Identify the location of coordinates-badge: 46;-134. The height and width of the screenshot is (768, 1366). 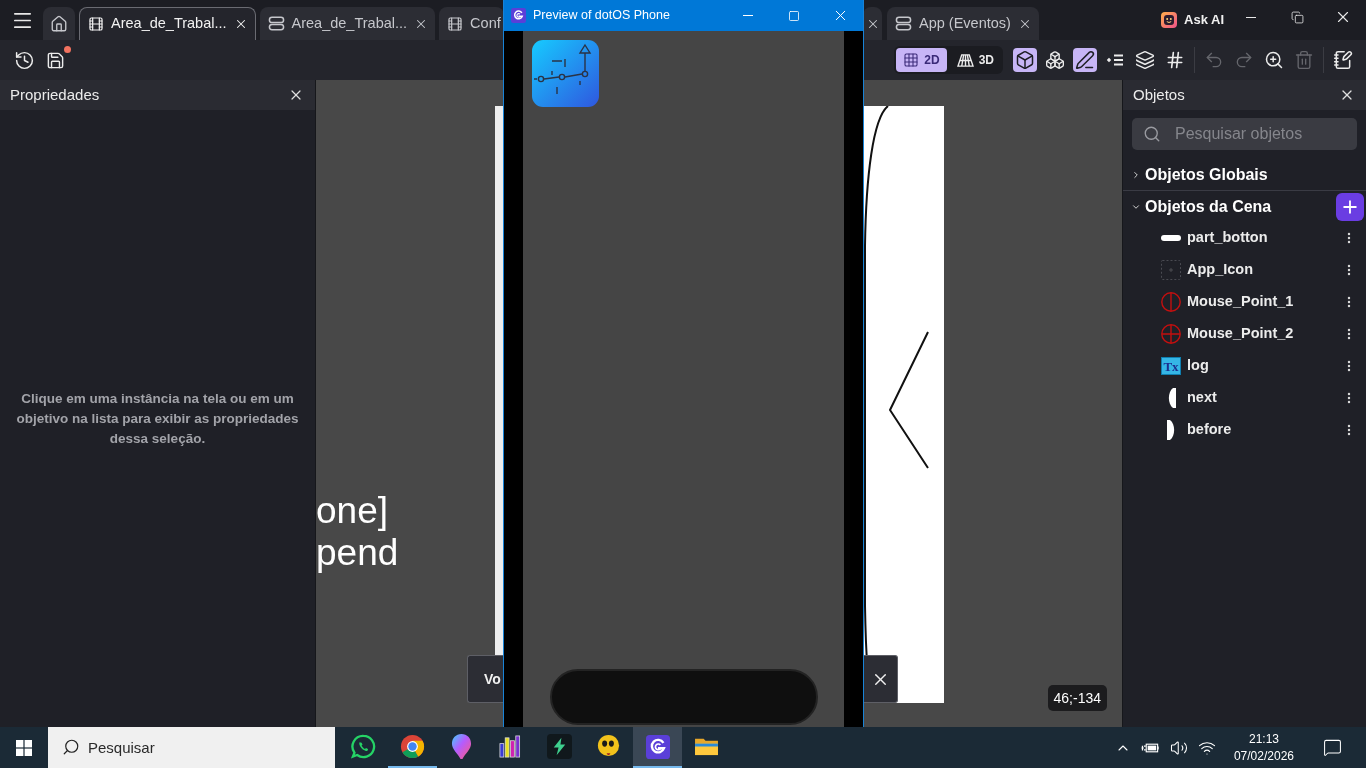
(1077, 698).